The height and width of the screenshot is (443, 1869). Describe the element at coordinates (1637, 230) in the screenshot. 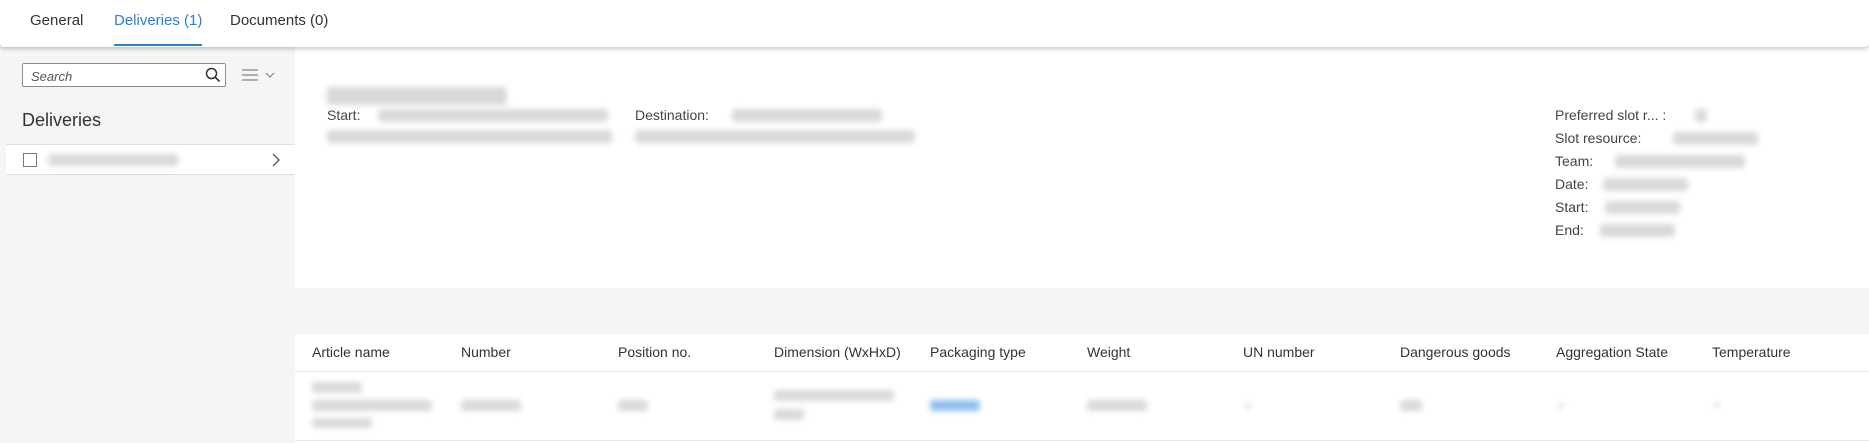

I see `end-time-value-redacted` at that location.